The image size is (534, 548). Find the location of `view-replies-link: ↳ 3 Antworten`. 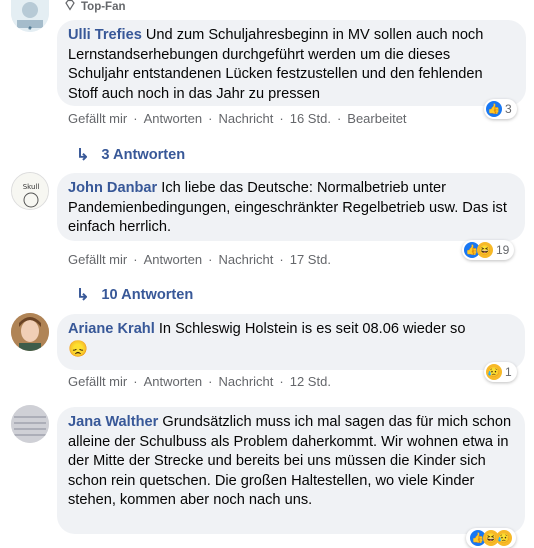

view-replies-link: ↳ 3 Antworten is located at coordinates (130, 155).